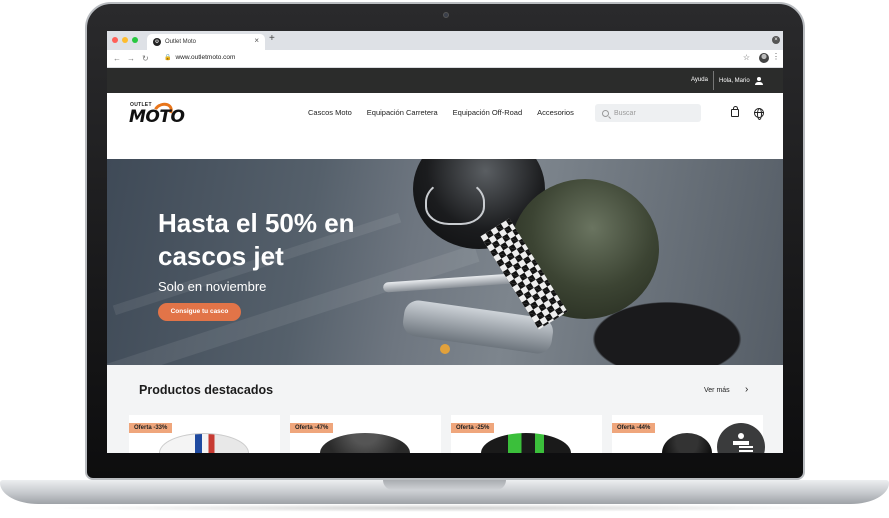 This screenshot has height=518, width=889. Describe the element at coordinates (758, 81) in the screenshot. I see `user-icon` at that location.